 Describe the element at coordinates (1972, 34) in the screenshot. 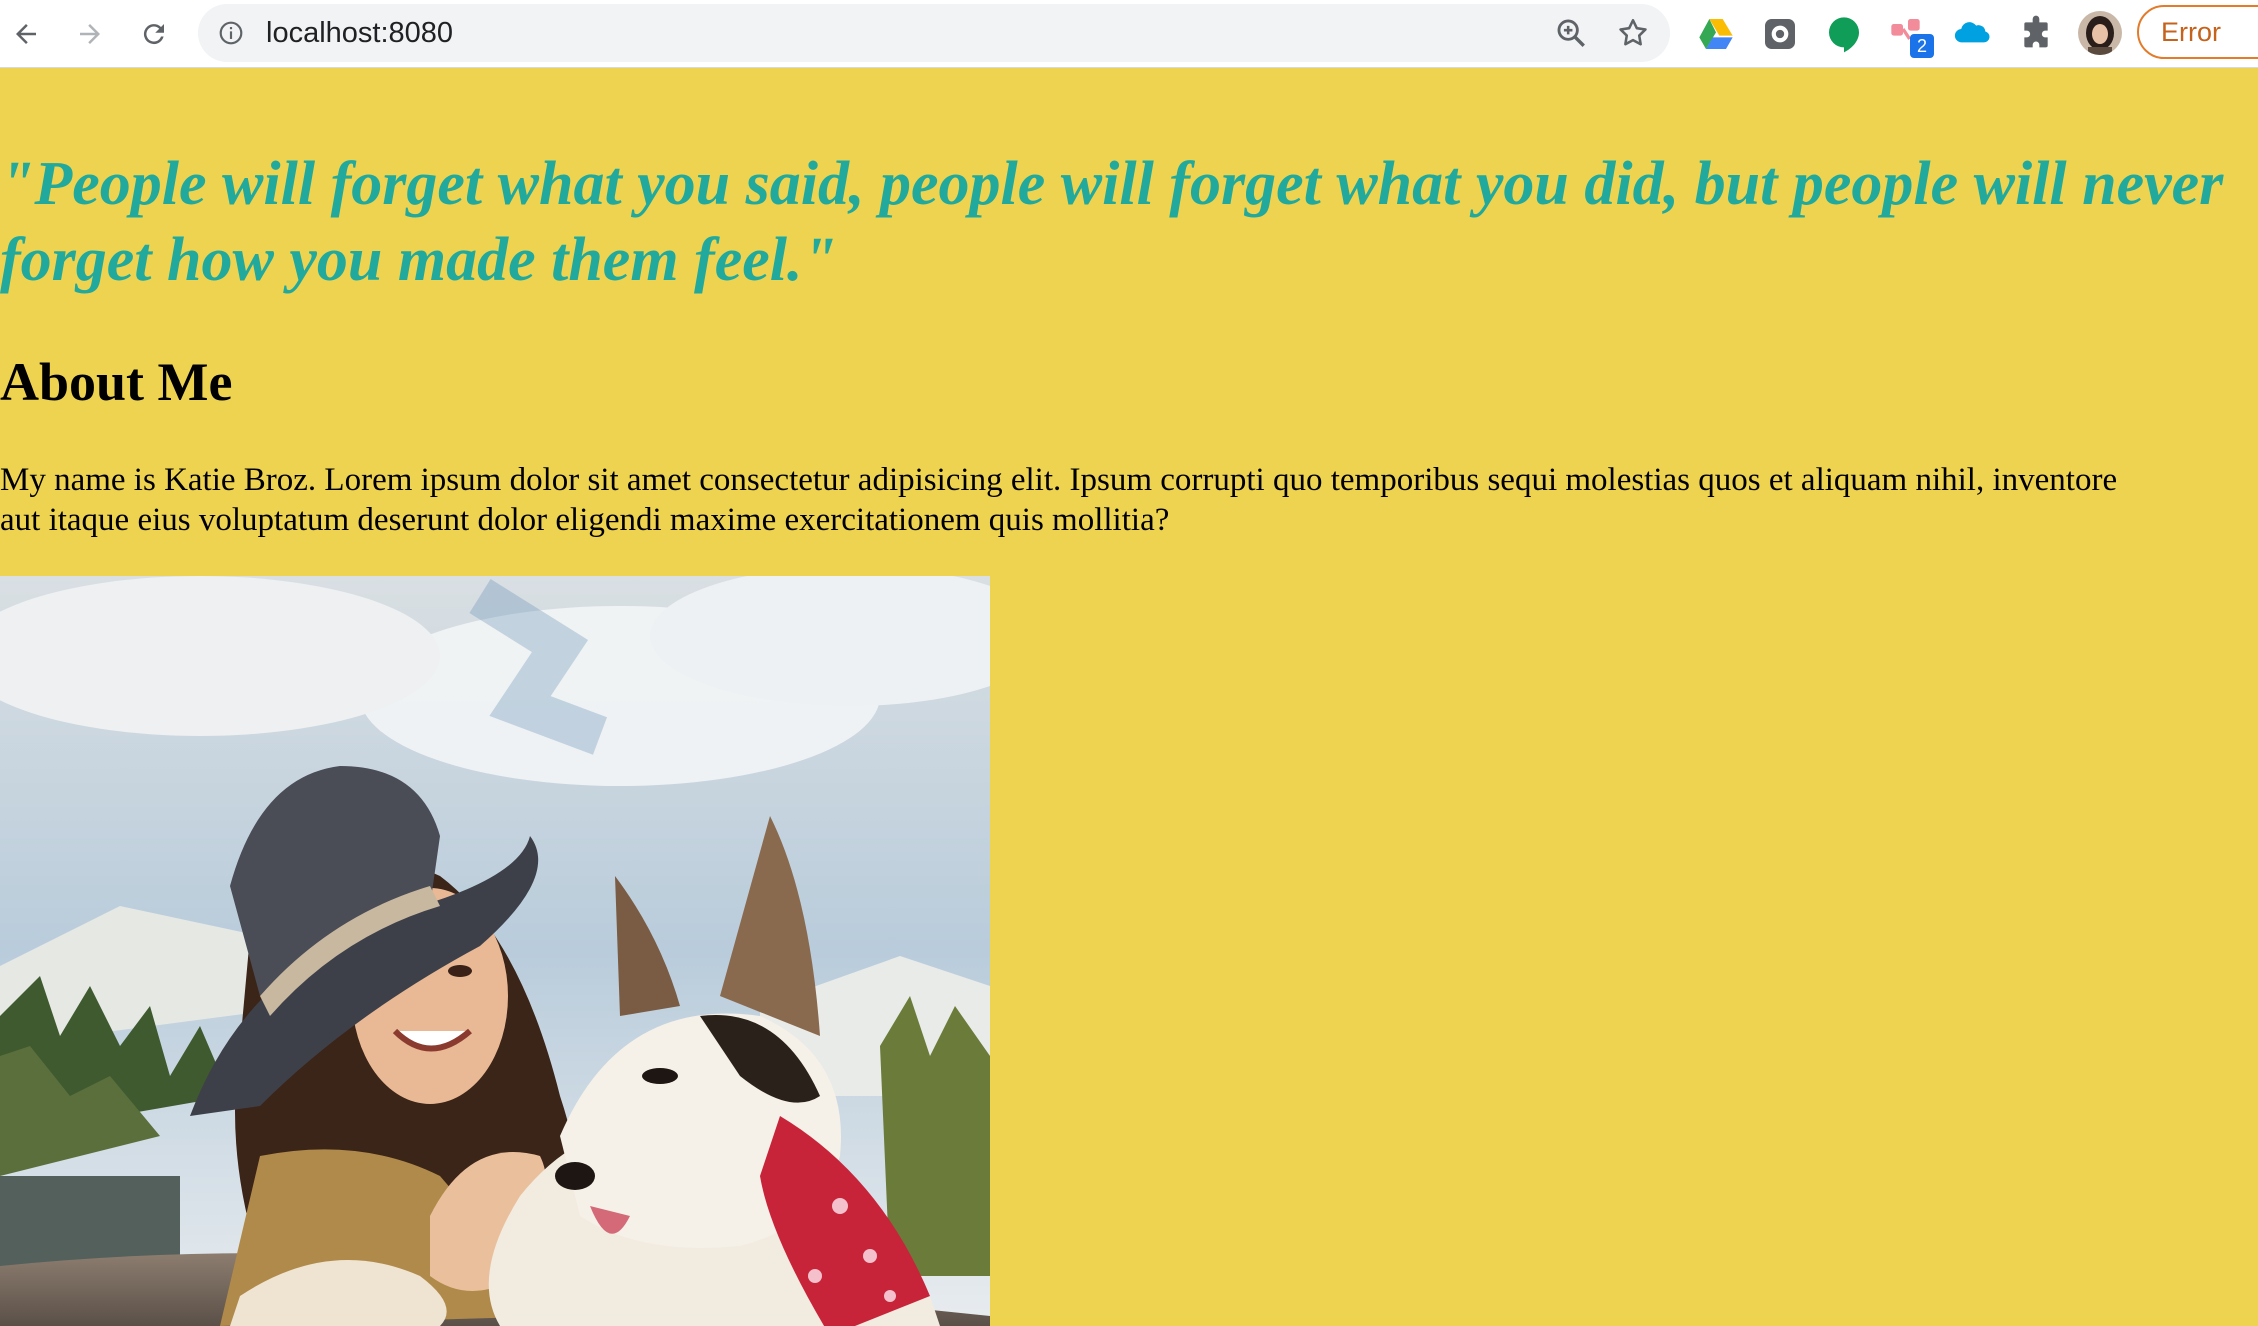

I see `salesforce-icon` at that location.